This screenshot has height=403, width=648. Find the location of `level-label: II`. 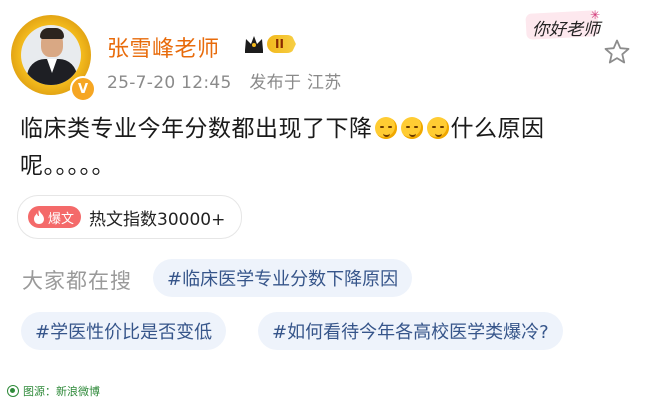

level-label: II is located at coordinates (281, 44).